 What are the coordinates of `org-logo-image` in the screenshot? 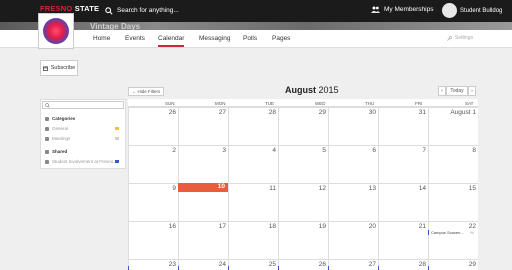 It's located at (56, 31).